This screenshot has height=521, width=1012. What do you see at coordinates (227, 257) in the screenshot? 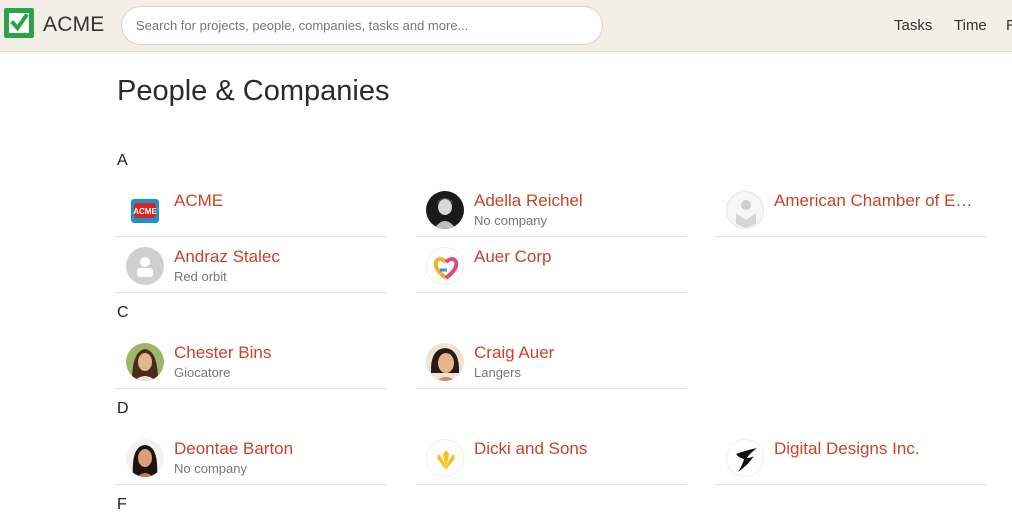
I see `contact-name: Andraz Stalec` at bounding box center [227, 257].